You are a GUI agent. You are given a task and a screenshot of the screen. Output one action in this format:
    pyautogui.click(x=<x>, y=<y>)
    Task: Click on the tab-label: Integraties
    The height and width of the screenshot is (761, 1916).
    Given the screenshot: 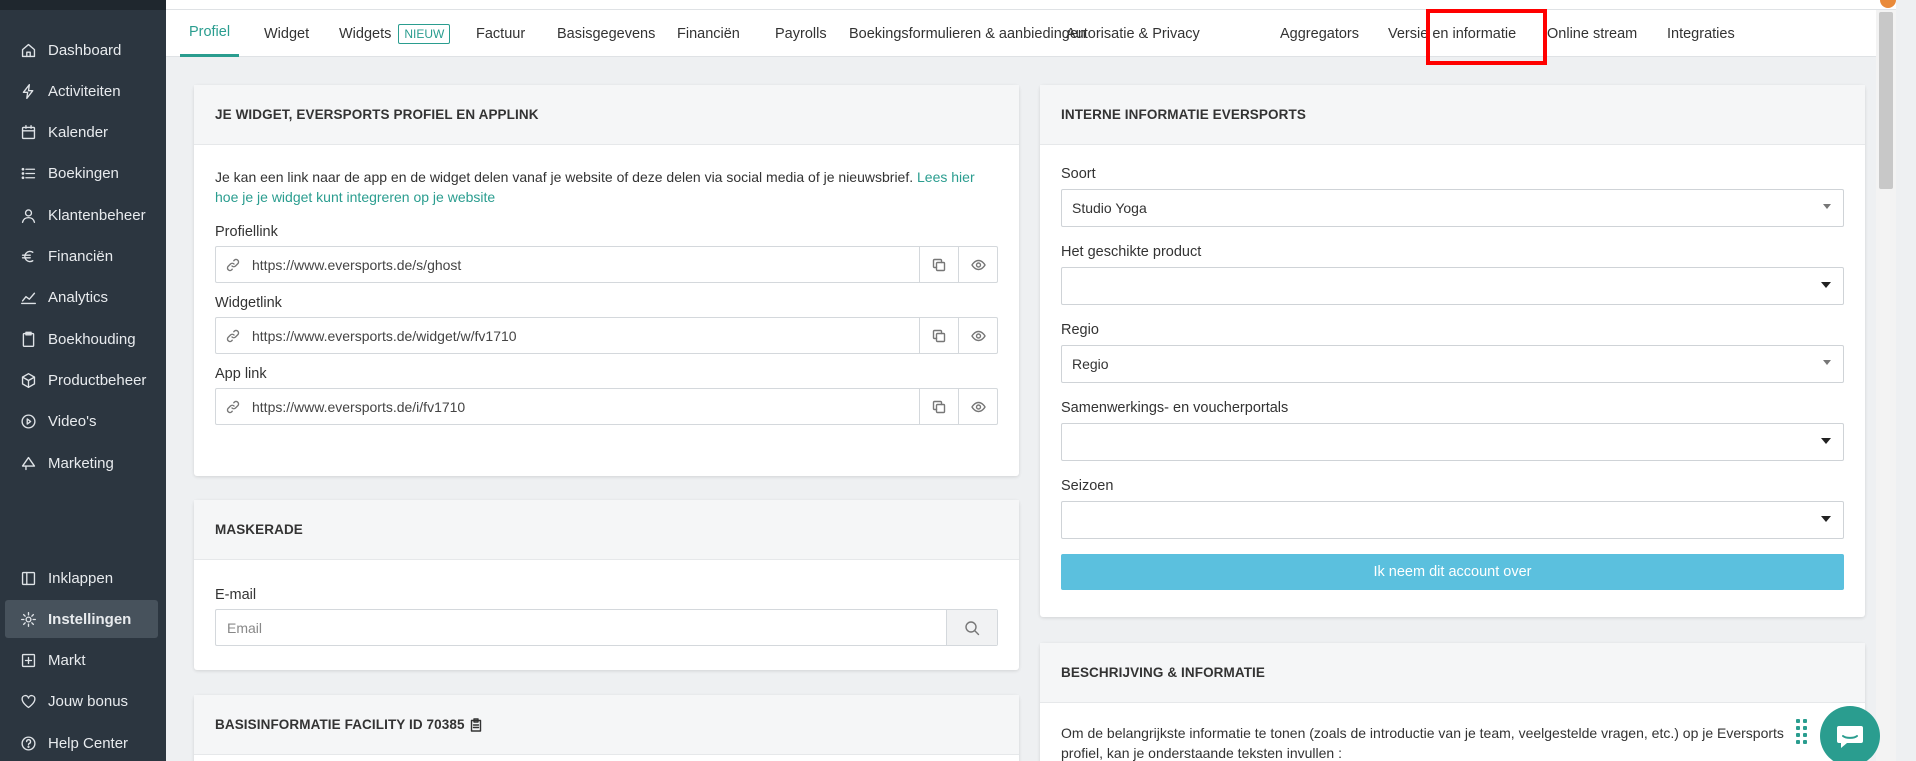 What is the action you would take?
    pyautogui.click(x=1701, y=33)
    